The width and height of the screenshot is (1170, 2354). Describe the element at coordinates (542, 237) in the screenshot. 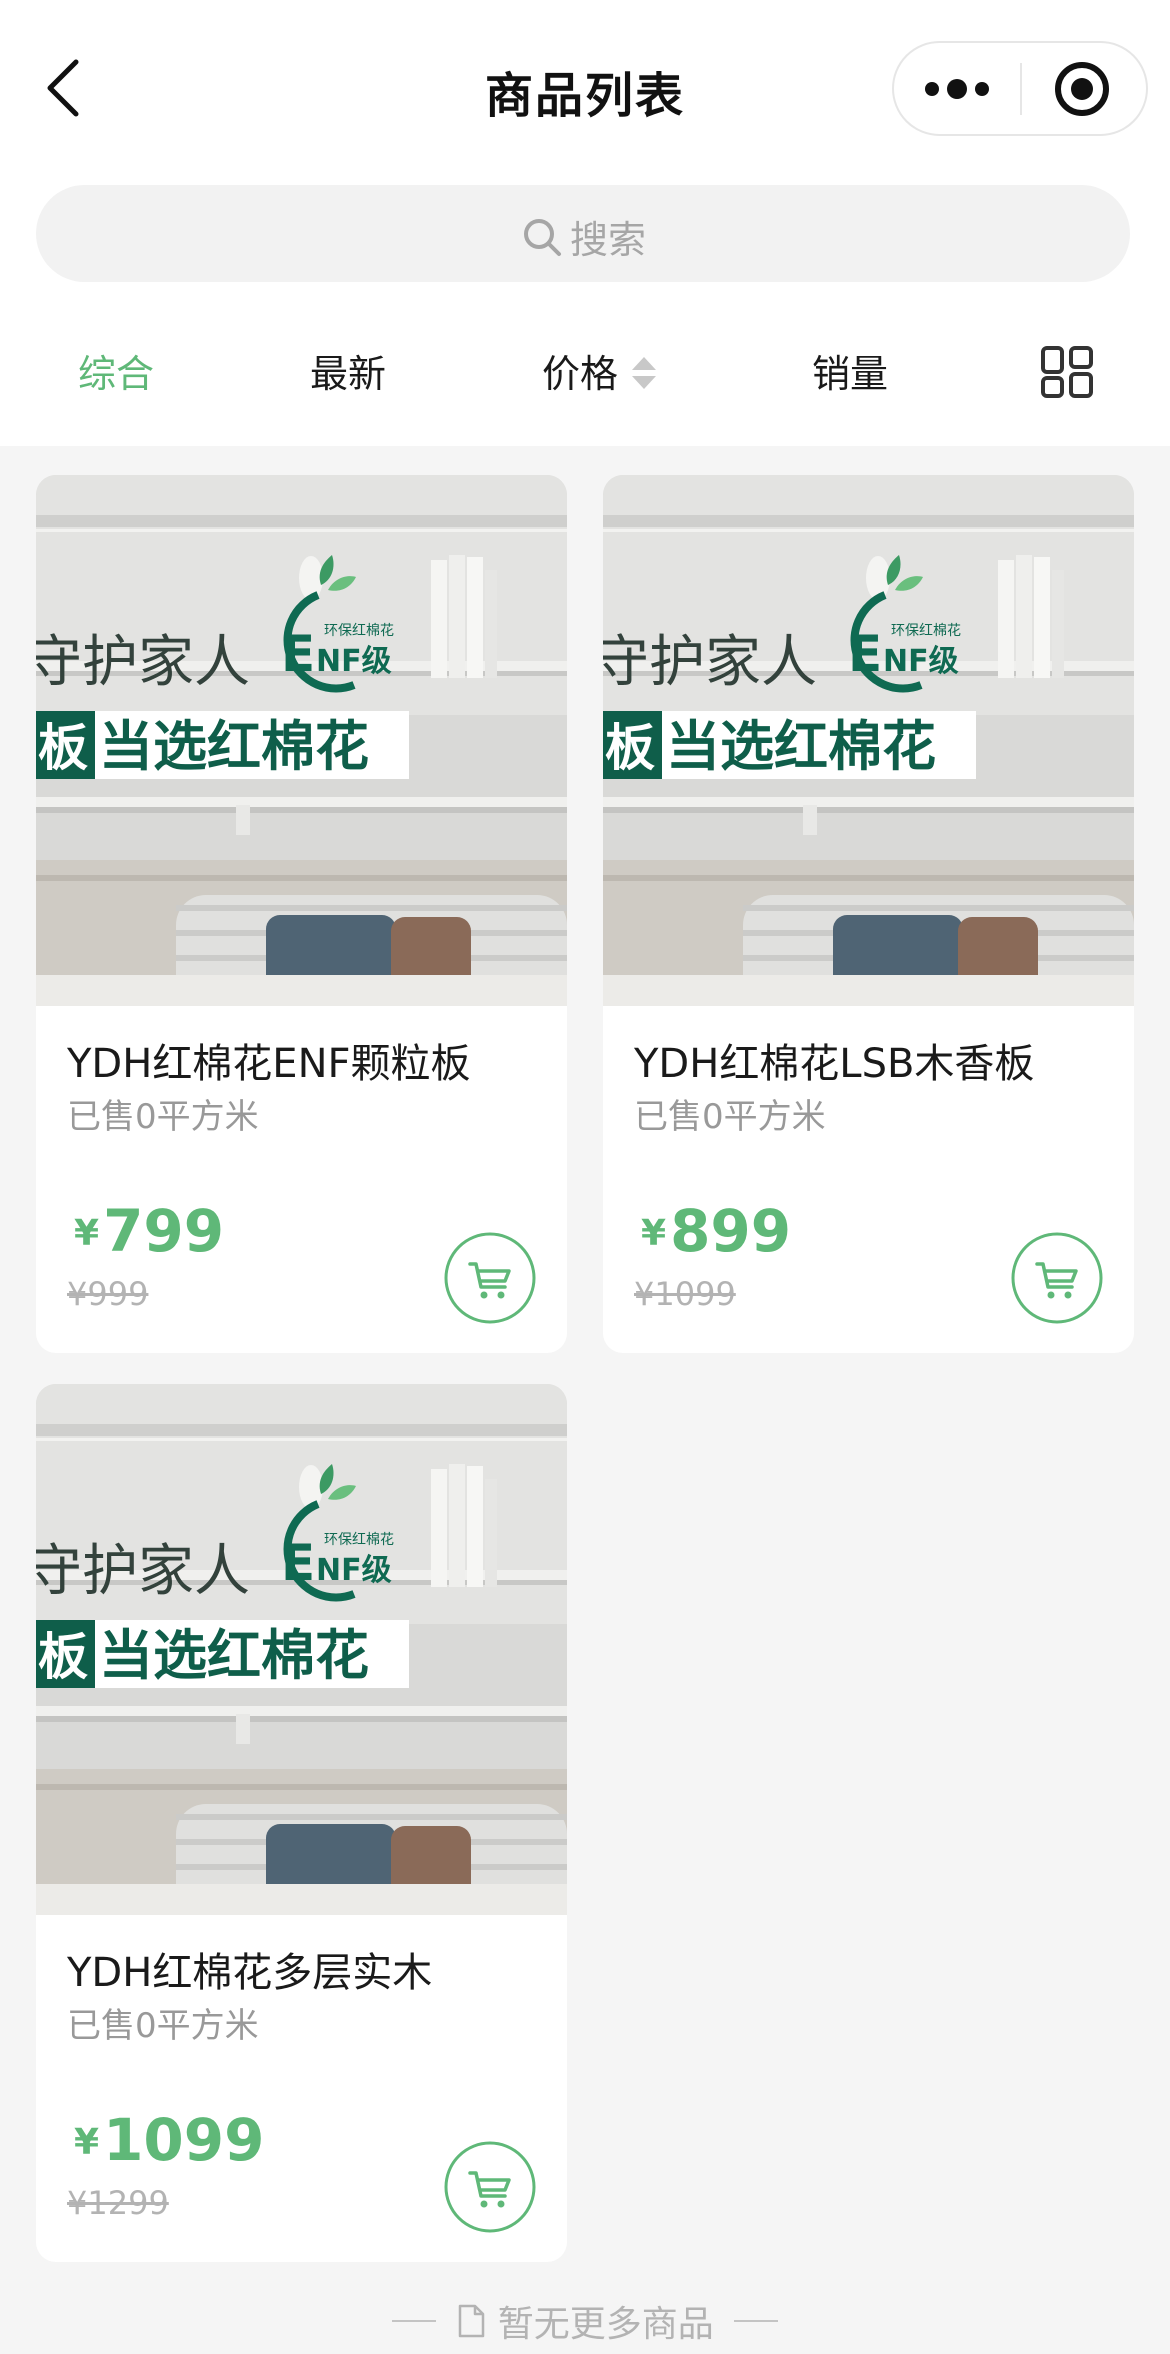

I see `search-icon` at that location.